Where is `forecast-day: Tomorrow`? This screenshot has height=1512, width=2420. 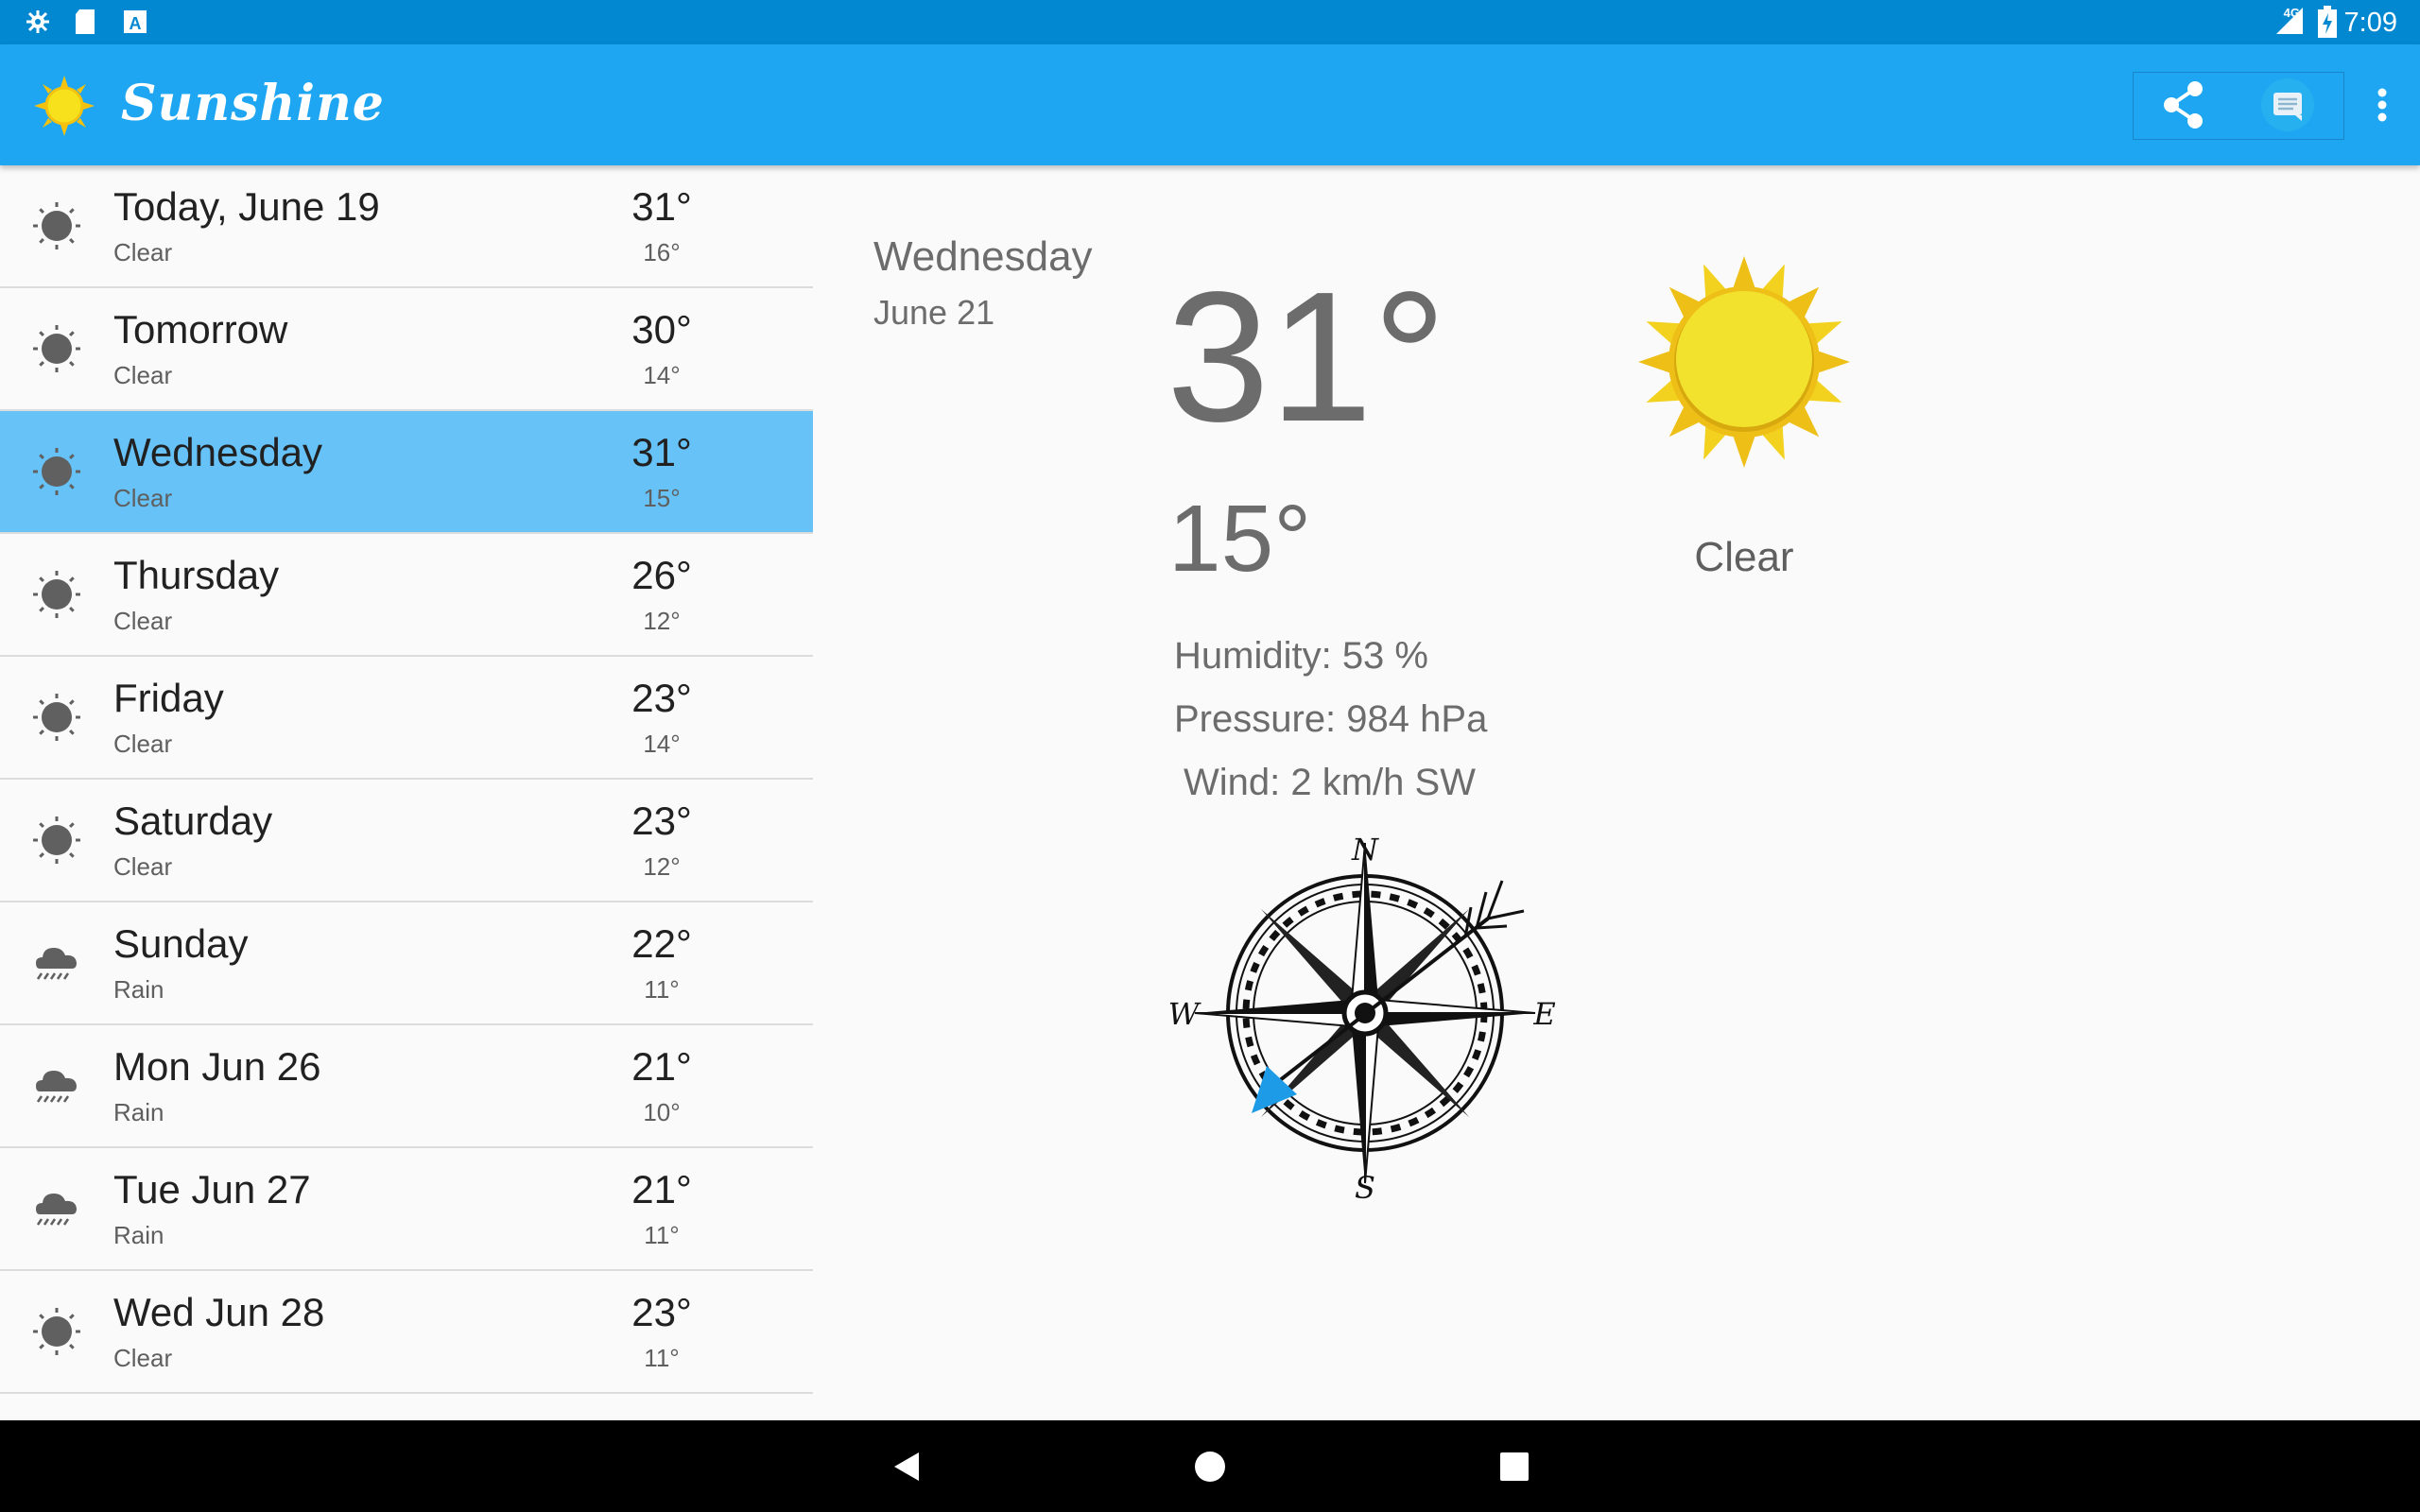 forecast-day: Tomorrow is located at coordinates (201, 329).